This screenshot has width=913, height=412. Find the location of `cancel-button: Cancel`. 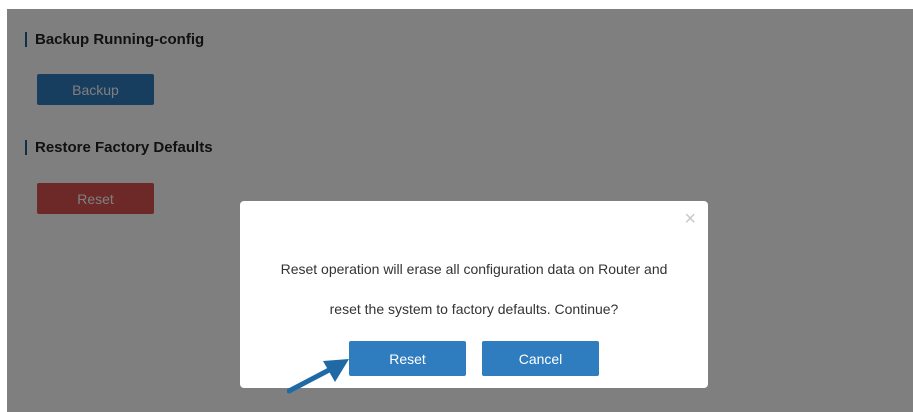

cancel-button: Cancel is located at coordinates (540, 358).